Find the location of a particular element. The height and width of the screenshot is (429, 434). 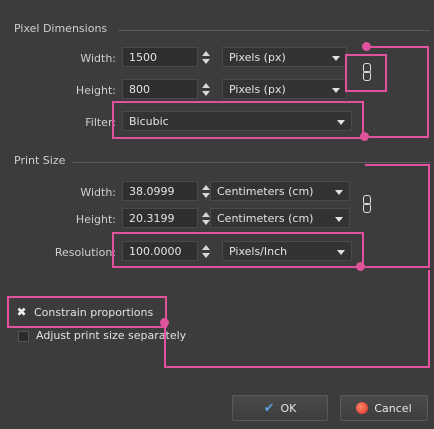

cancel-icon is located at coordinates (362, 408).